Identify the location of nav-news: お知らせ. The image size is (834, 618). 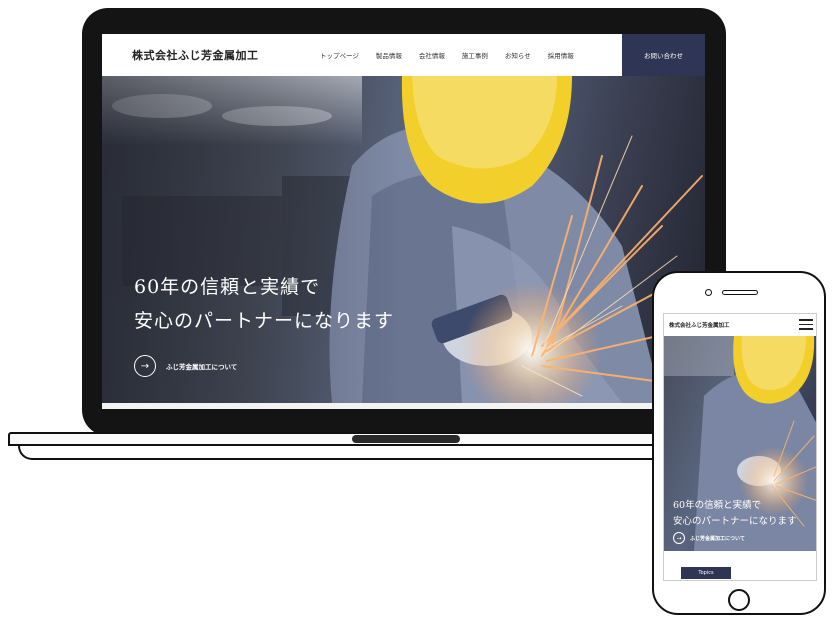
(518, 55).